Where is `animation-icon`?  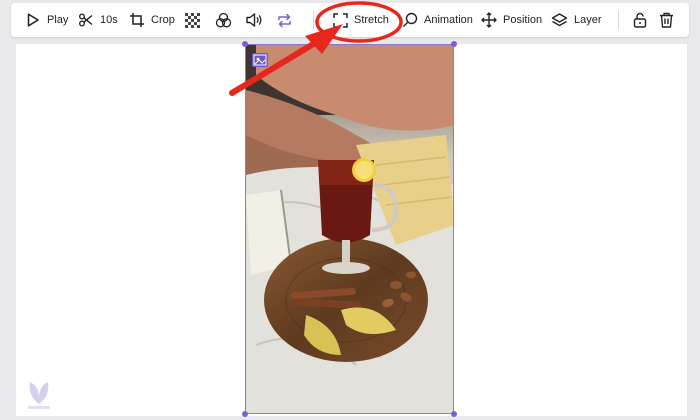
animation-icon is located at coordinates (410, 20).